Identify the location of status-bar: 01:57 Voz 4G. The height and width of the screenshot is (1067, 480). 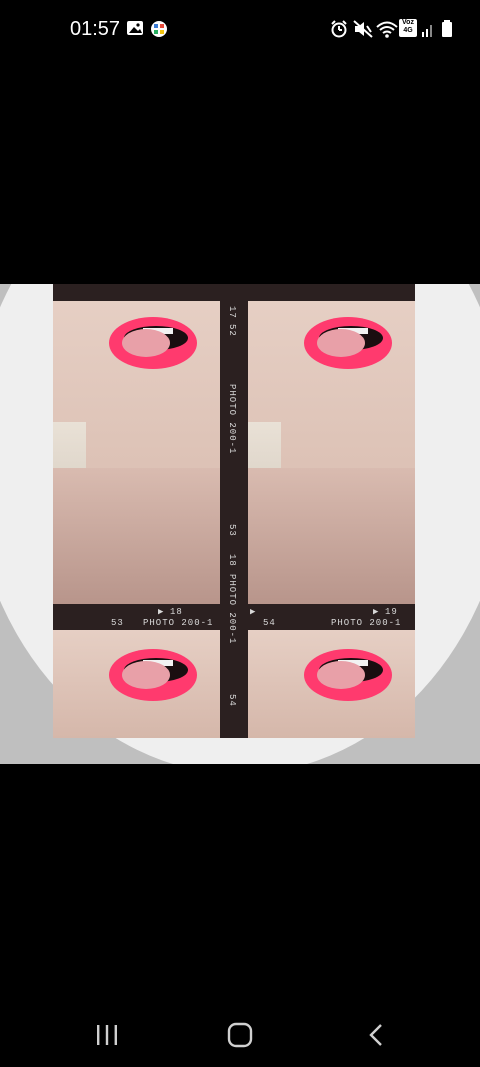
(240, 30).